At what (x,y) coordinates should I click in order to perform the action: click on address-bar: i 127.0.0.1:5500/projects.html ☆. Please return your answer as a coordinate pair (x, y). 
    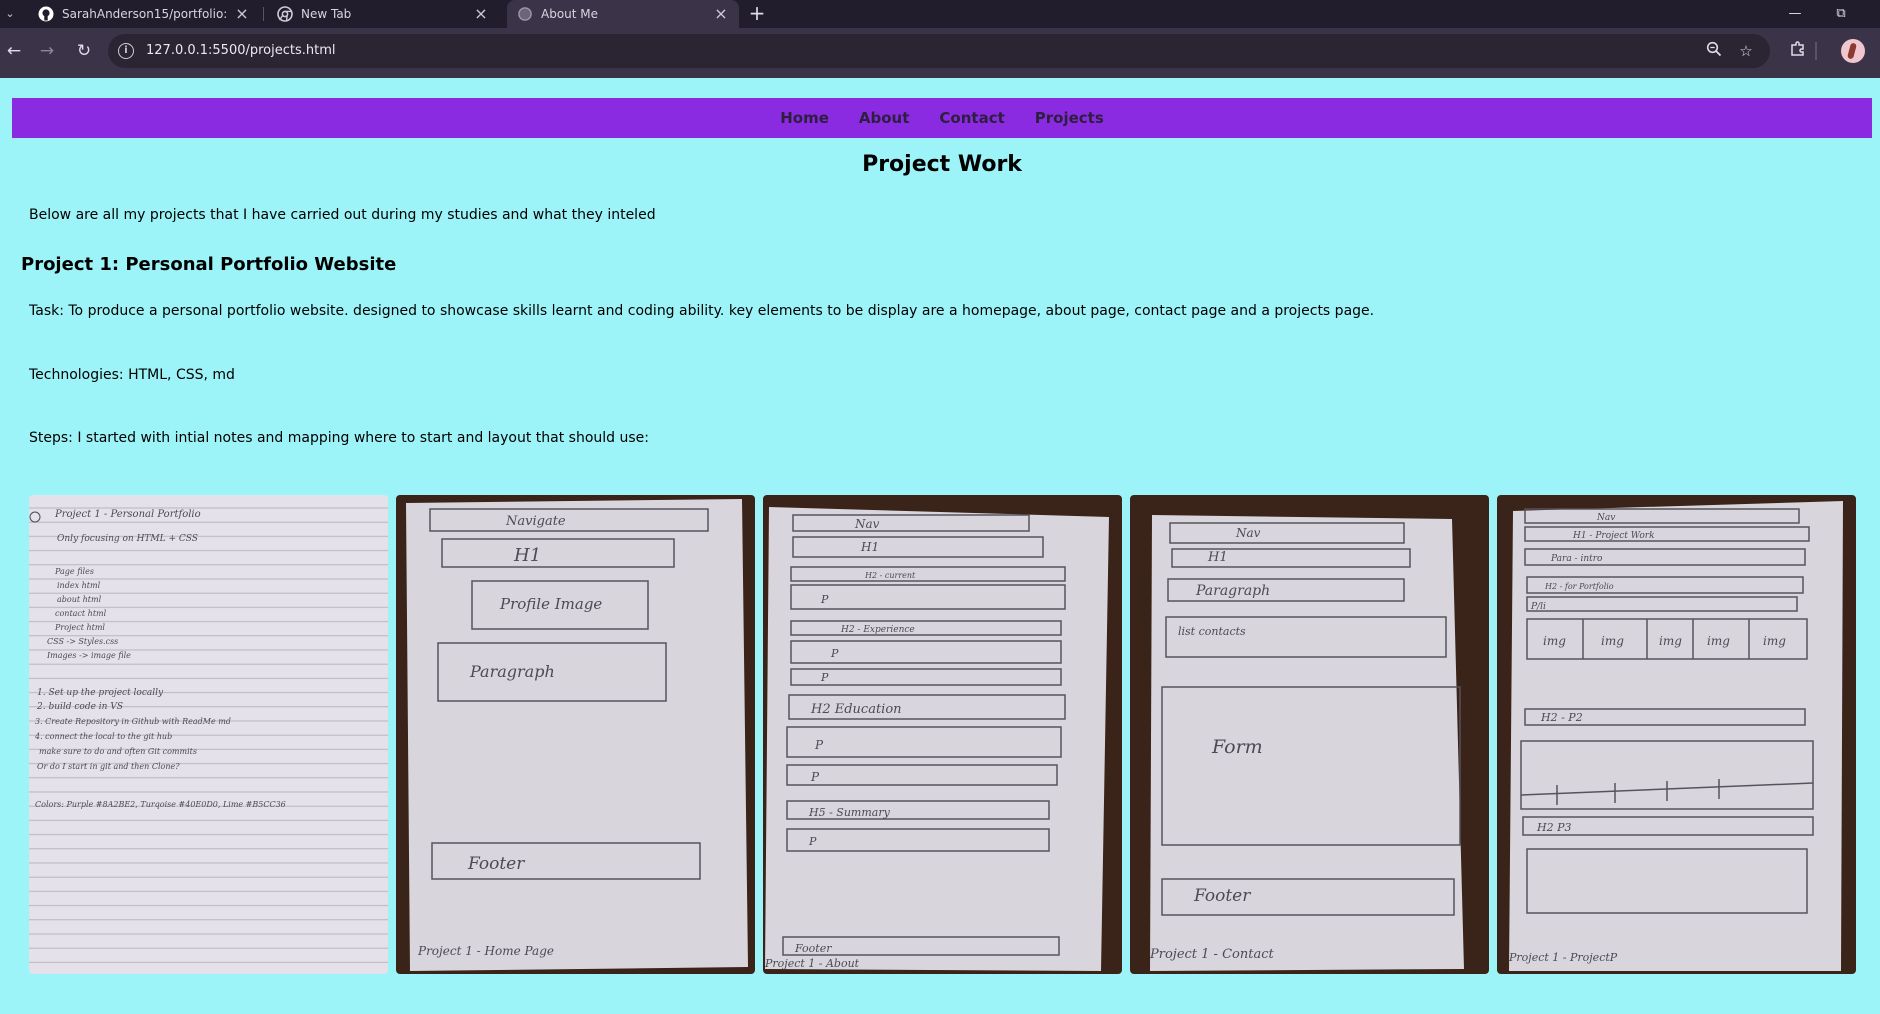
    Looking at the image, I should click on (939, 51).